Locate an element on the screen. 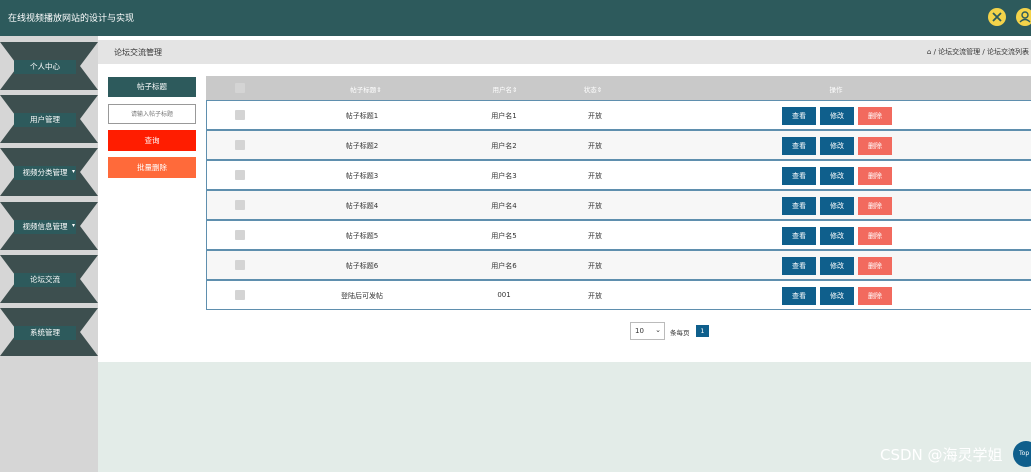 The height and width of the screenshot is (472, 1031). sidebar-item-label: 系统管理 is located at coordinates (45, 333).